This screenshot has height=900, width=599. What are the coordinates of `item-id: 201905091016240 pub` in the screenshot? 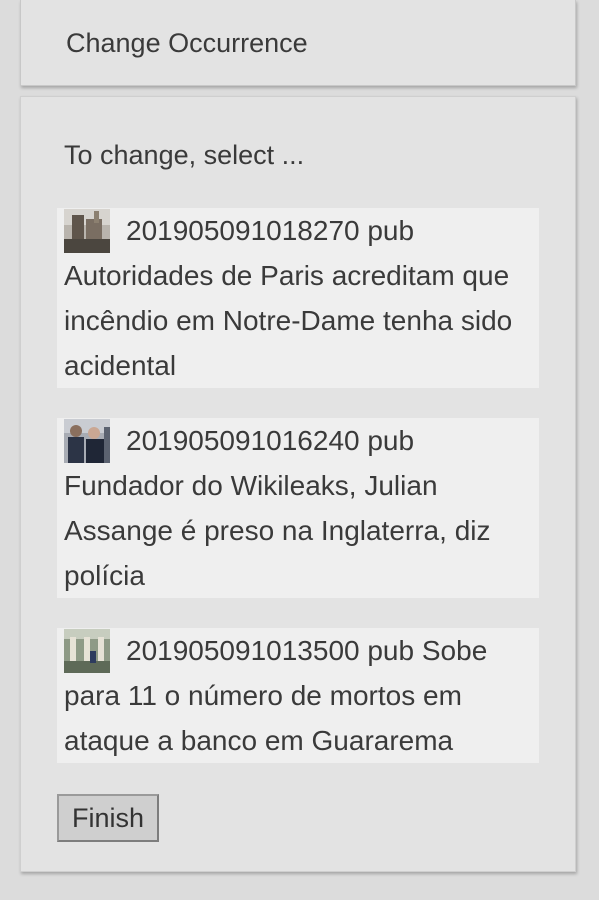 It's located at (270, 440).